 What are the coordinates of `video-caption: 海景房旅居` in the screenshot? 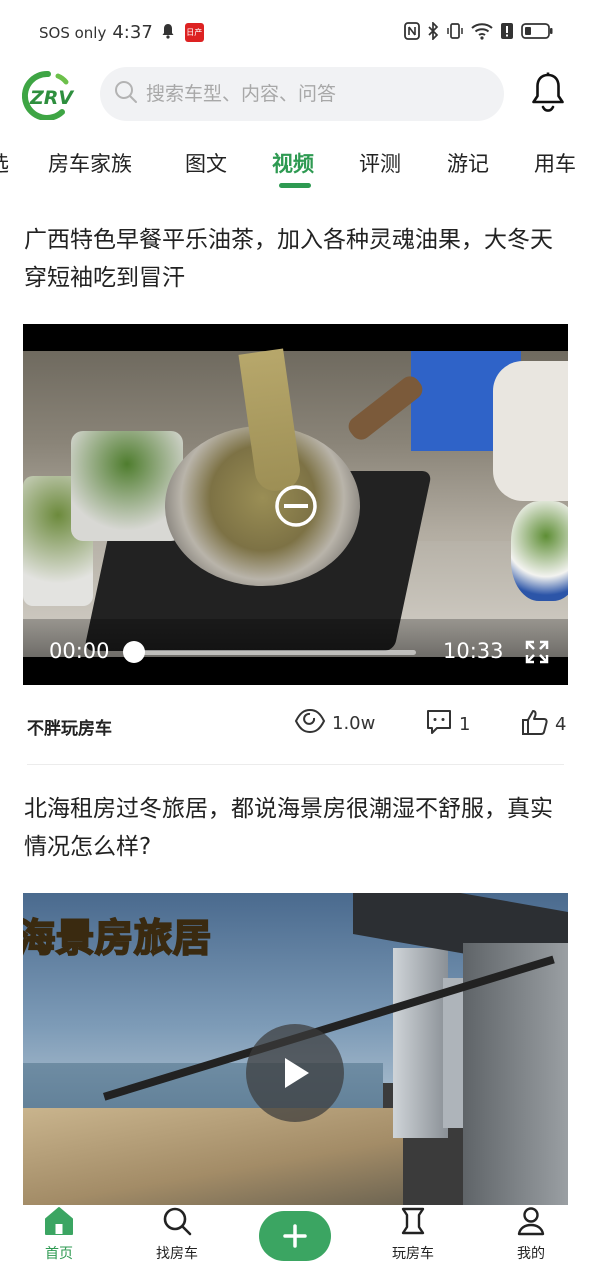 It's located at (118, 938).